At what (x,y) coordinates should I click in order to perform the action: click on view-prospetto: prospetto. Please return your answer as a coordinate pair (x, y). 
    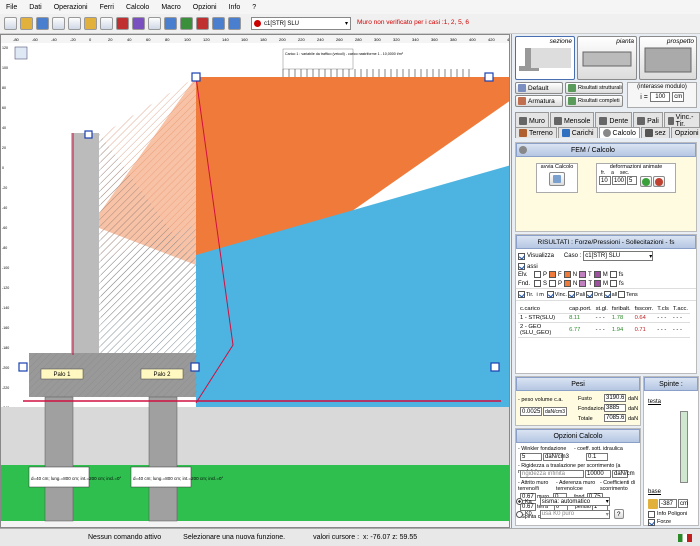
    Looking at the image, I should click on (668, 58).